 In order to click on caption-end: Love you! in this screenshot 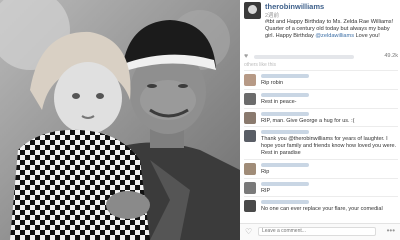, I will do `click(367, 36)`.